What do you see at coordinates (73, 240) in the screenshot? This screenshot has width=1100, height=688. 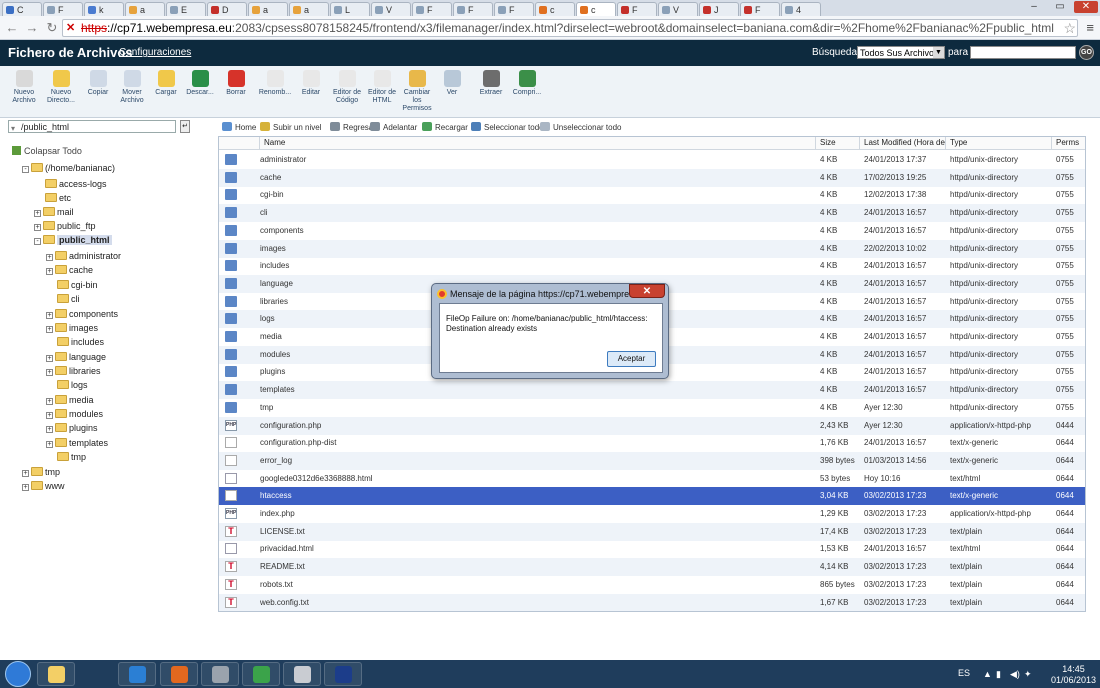 I see `tree-node-public-html: - public_html` at bounding box center [73, 240].